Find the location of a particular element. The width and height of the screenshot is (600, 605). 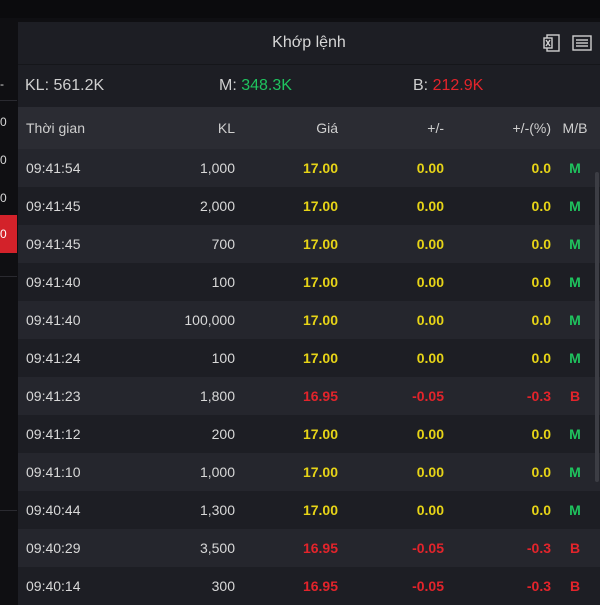

left-cell-1: 0 is located at coordinates (3, 122).